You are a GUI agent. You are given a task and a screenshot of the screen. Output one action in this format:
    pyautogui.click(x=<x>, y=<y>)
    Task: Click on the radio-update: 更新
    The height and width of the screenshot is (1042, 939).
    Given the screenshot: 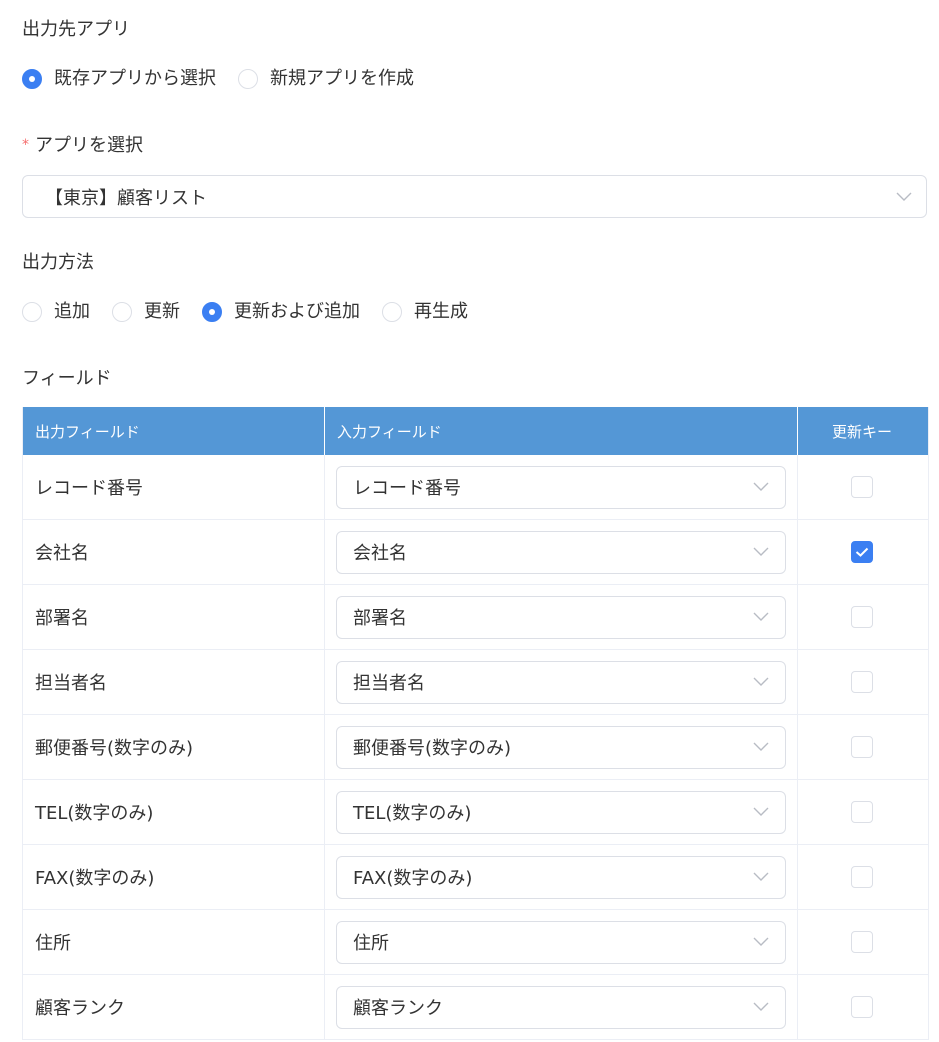 What is the action you would take?
    pyautogui.click(x=146, y=312)
    